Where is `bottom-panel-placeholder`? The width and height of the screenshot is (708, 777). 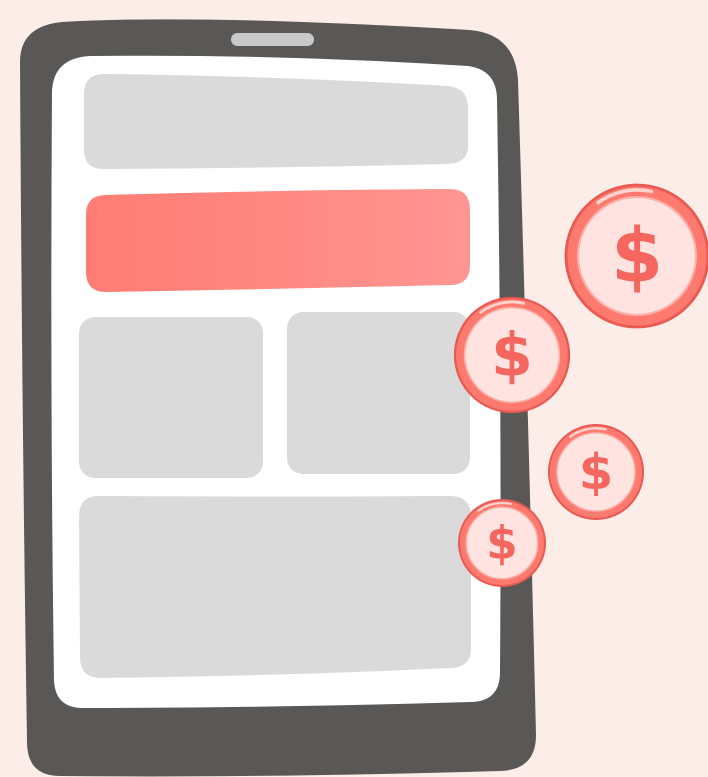
bottom-panel-placeholder is located at coordinates (275, 587).